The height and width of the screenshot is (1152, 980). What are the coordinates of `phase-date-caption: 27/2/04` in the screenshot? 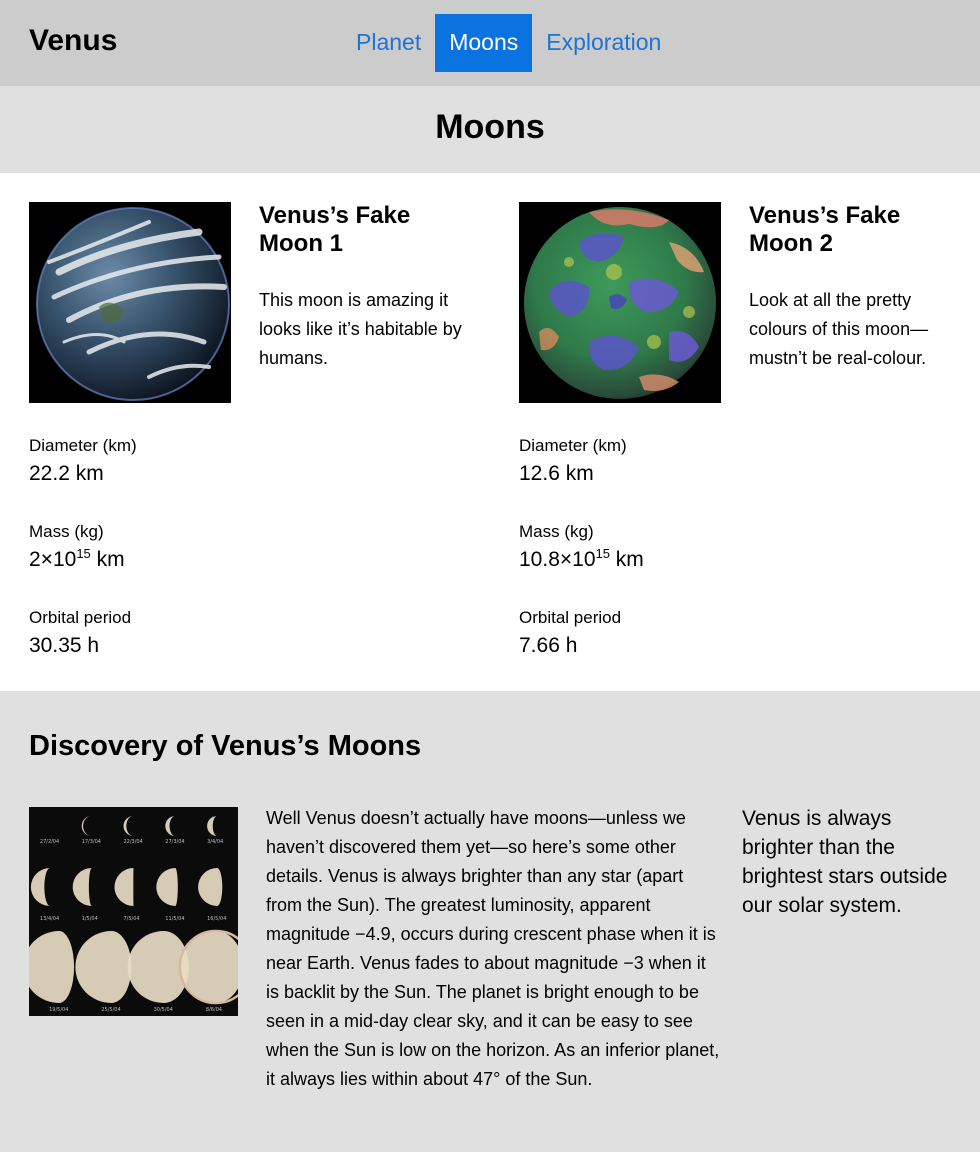 It's located at (49, 842).